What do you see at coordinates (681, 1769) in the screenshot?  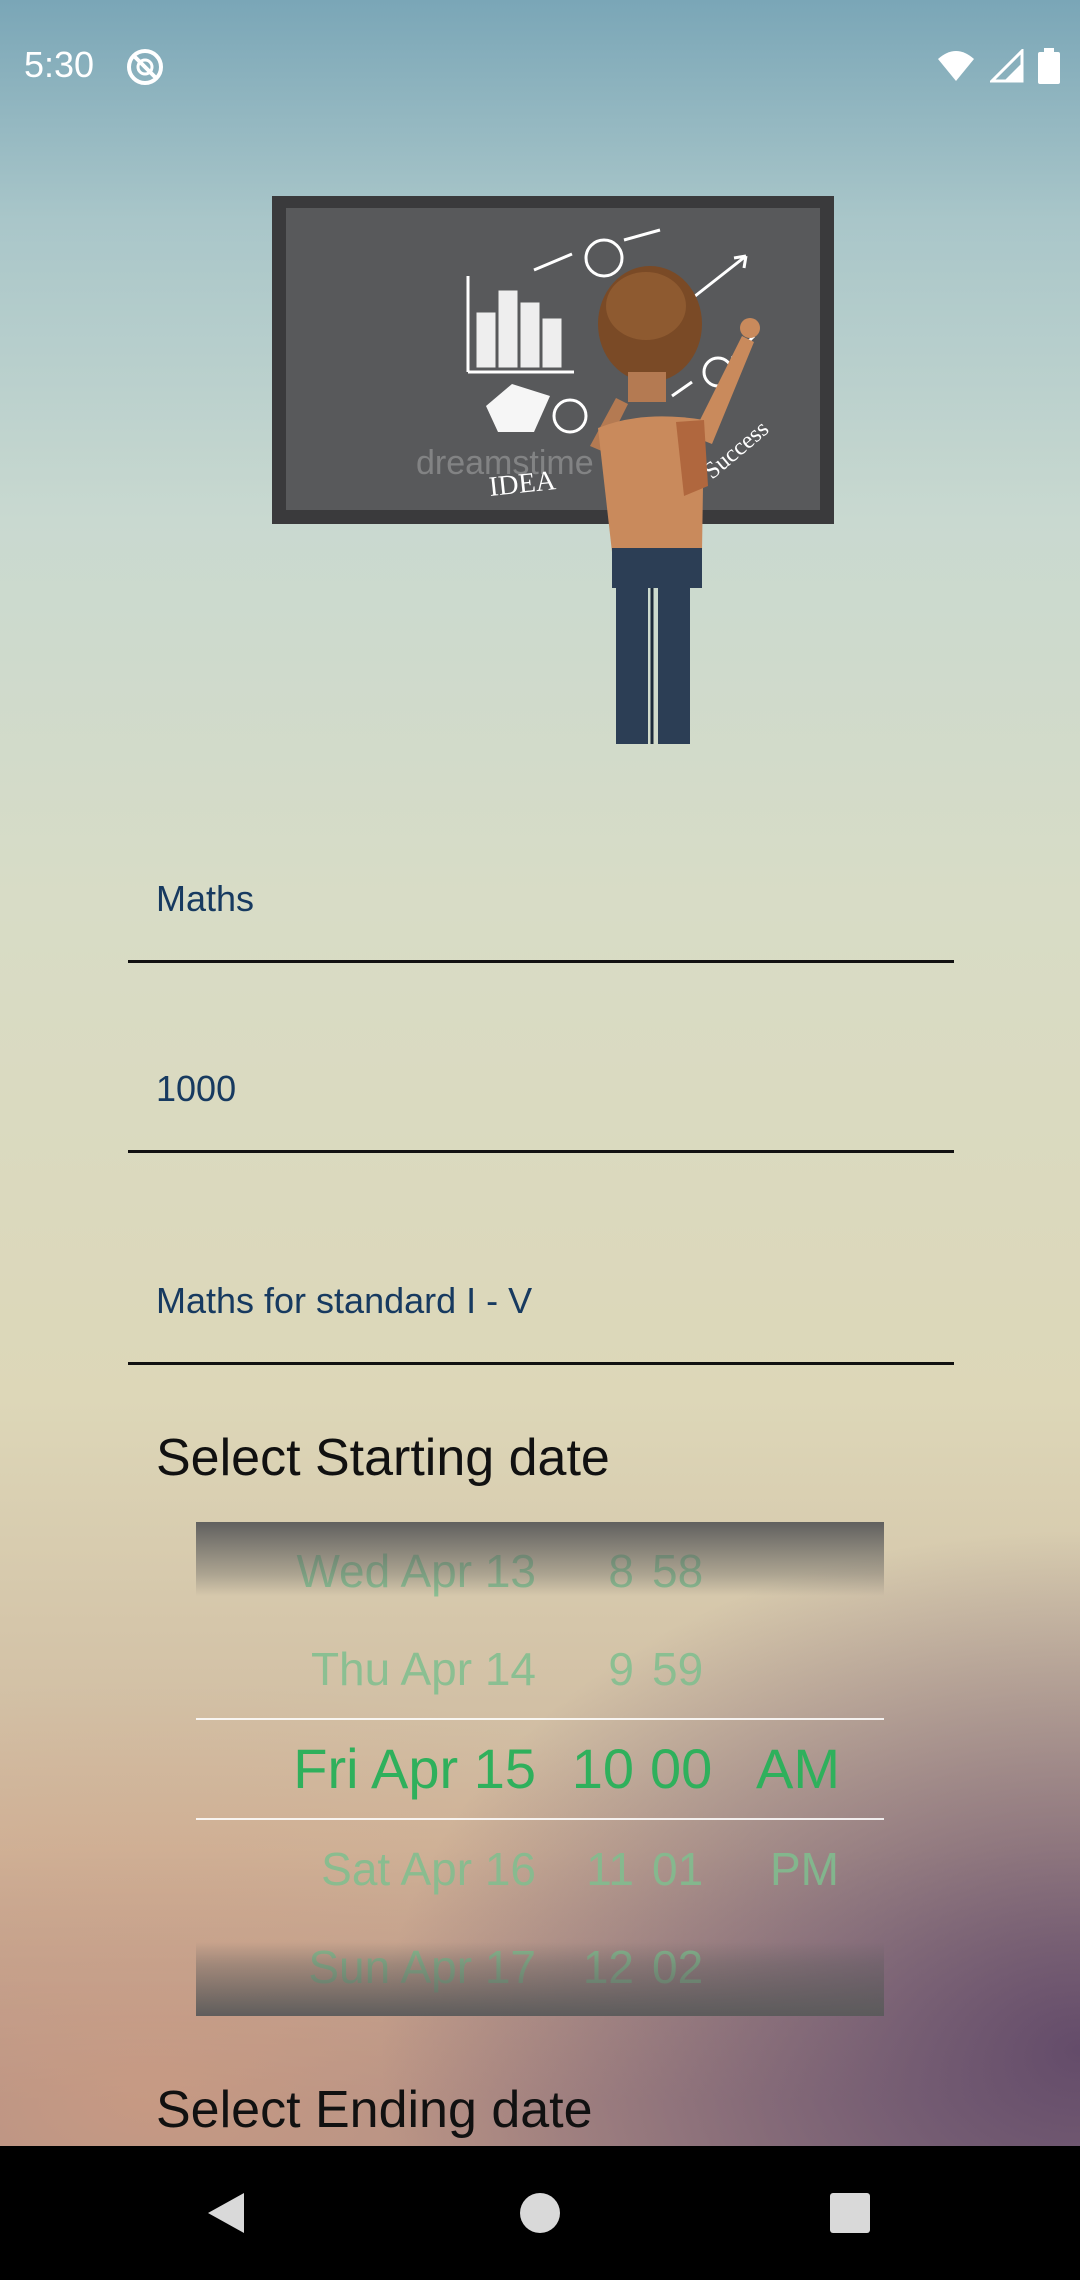 I see `picker-minute-selected: 00` at bounding box center [681, 1769].